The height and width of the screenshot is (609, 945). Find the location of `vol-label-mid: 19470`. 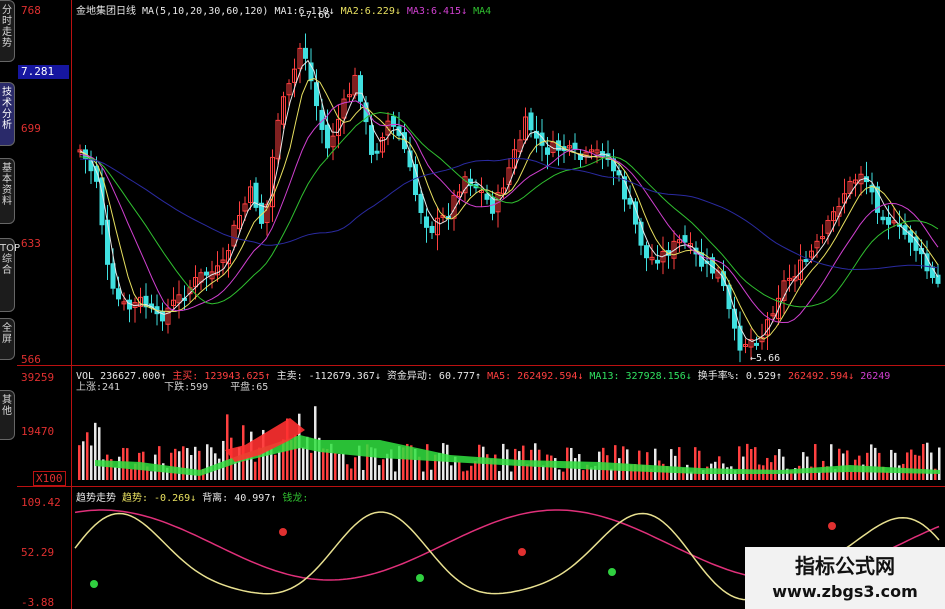

vol-label-mid: 19470 is located at coordinates (38, 431).